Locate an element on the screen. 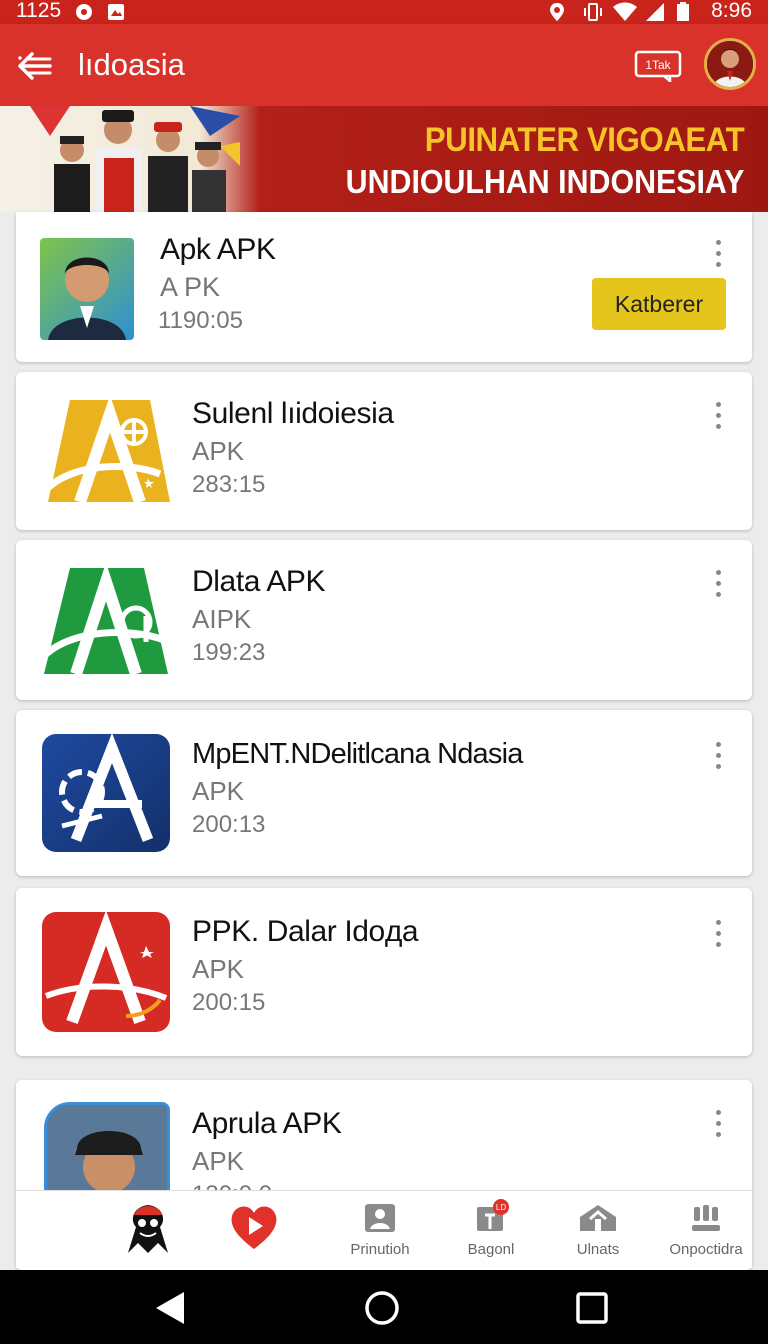  system-navigation-bar is located at coordinates (384, 1307).